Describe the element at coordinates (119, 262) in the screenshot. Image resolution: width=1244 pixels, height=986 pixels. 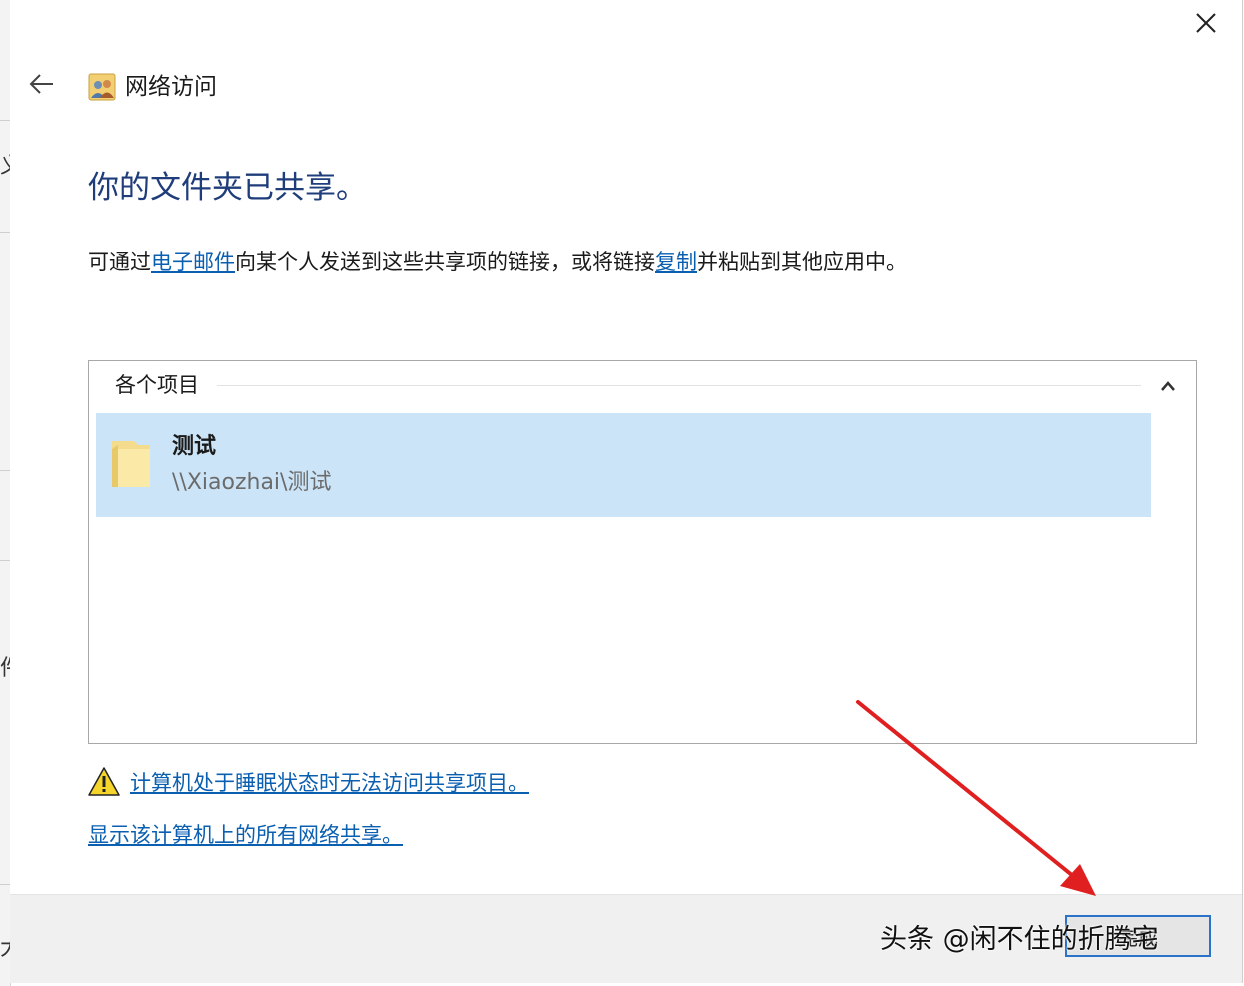
I see `instruction-prefix: 可通过` at that location.